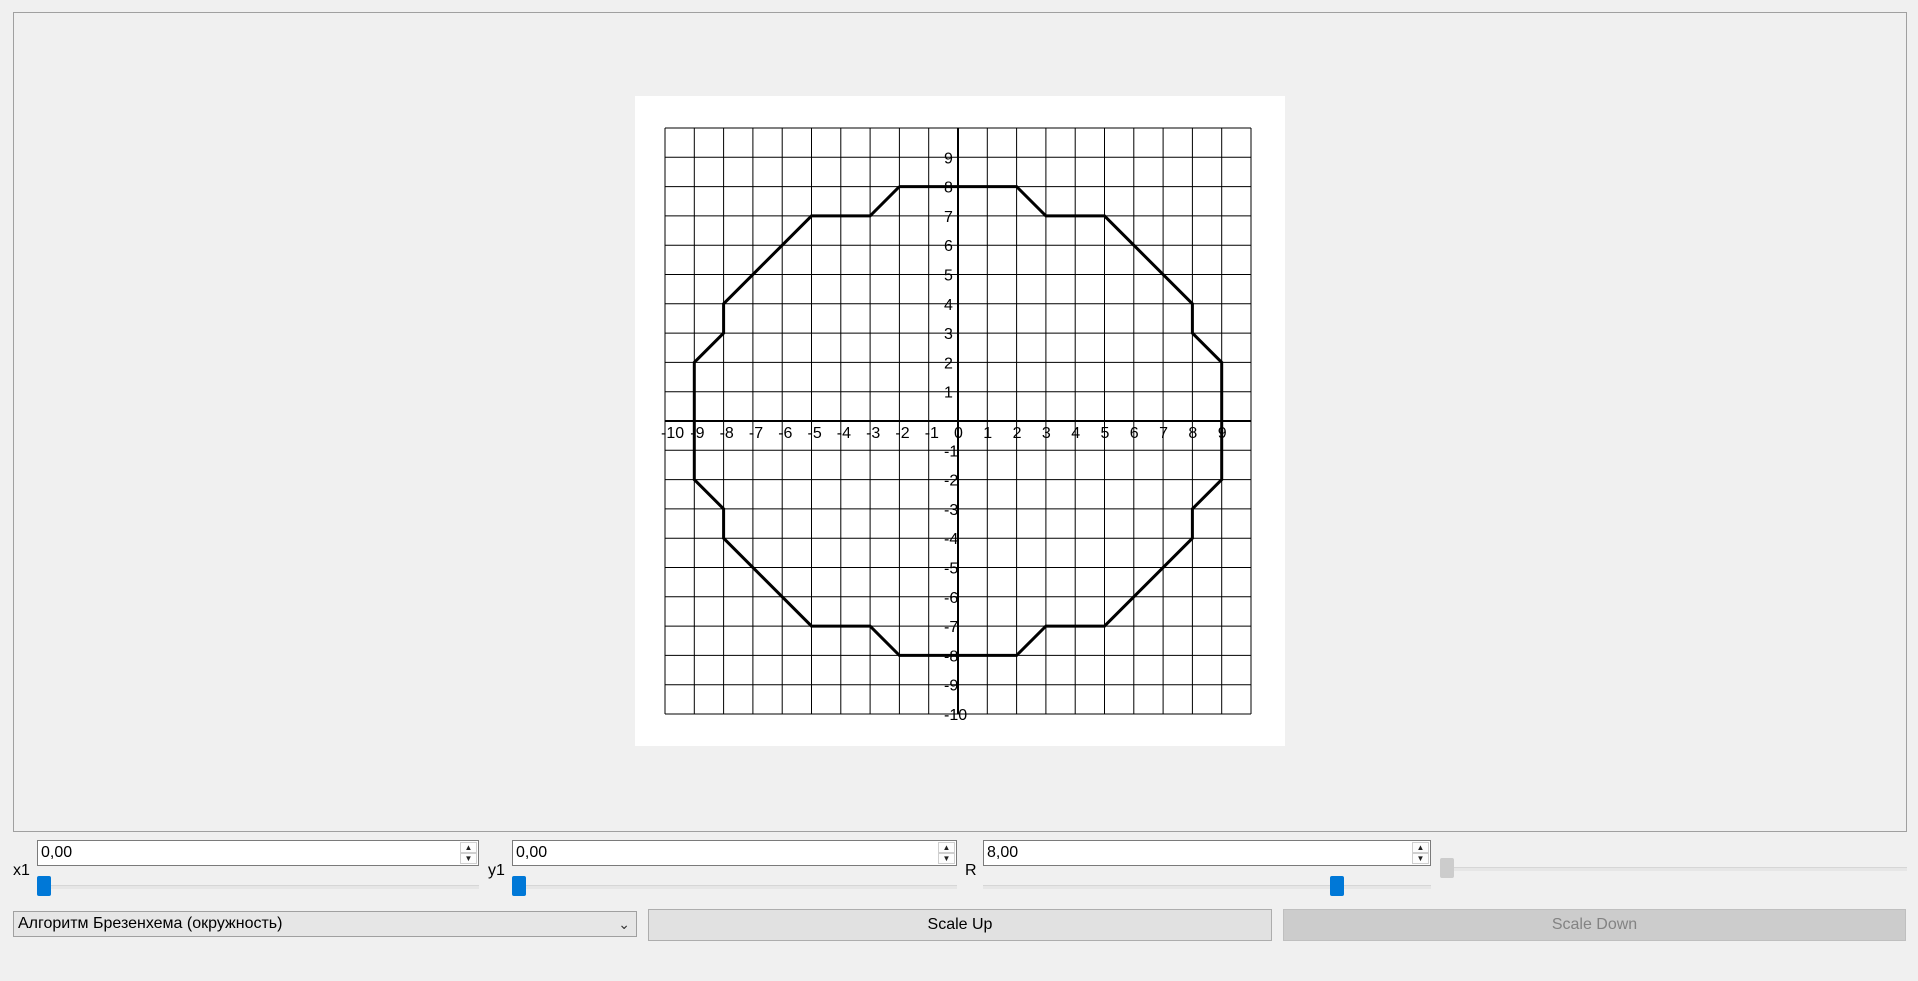  I want to click on y-tick-label: -3, so click(951, 510).